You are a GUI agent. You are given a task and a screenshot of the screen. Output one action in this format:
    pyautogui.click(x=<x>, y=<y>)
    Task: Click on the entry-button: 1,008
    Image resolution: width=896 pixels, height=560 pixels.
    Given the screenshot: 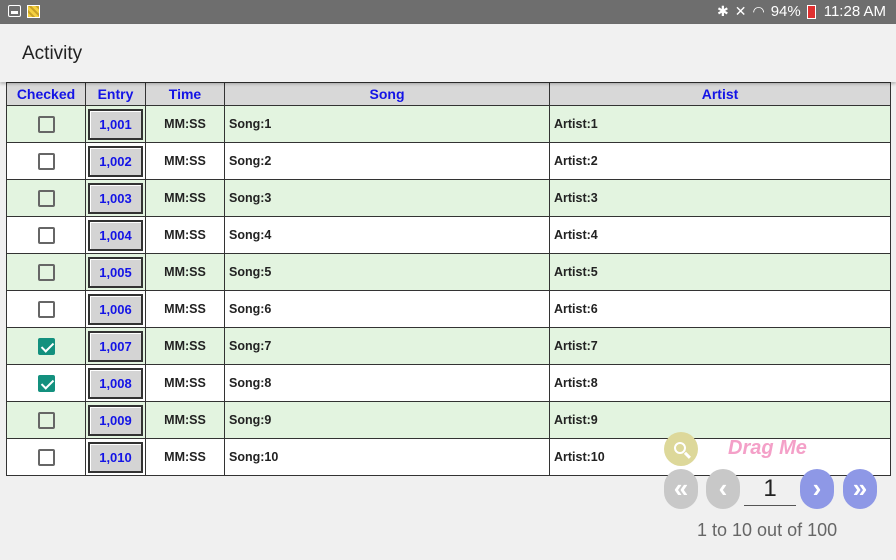 What is the action you would take?
    pyautogui.click(x=115, y=383)
    